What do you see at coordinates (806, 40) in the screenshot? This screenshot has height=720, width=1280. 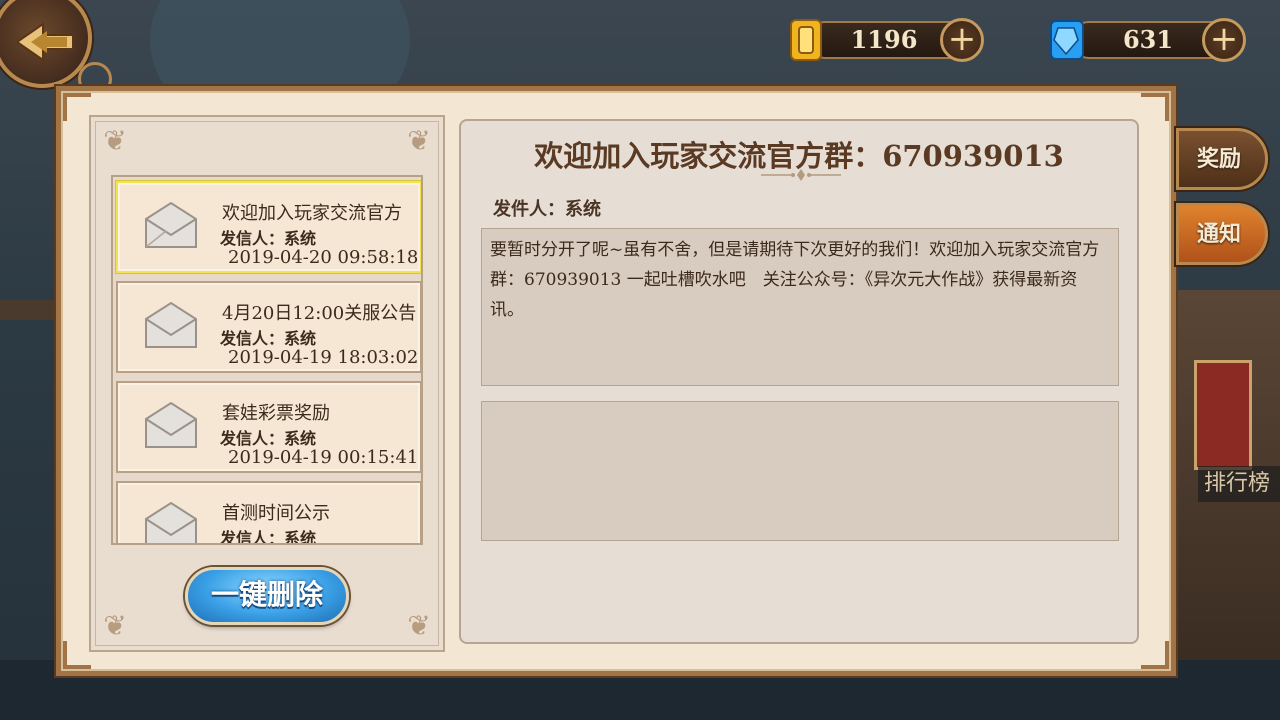 I see `gold-coin-icon` at bounding box center [806, 40].